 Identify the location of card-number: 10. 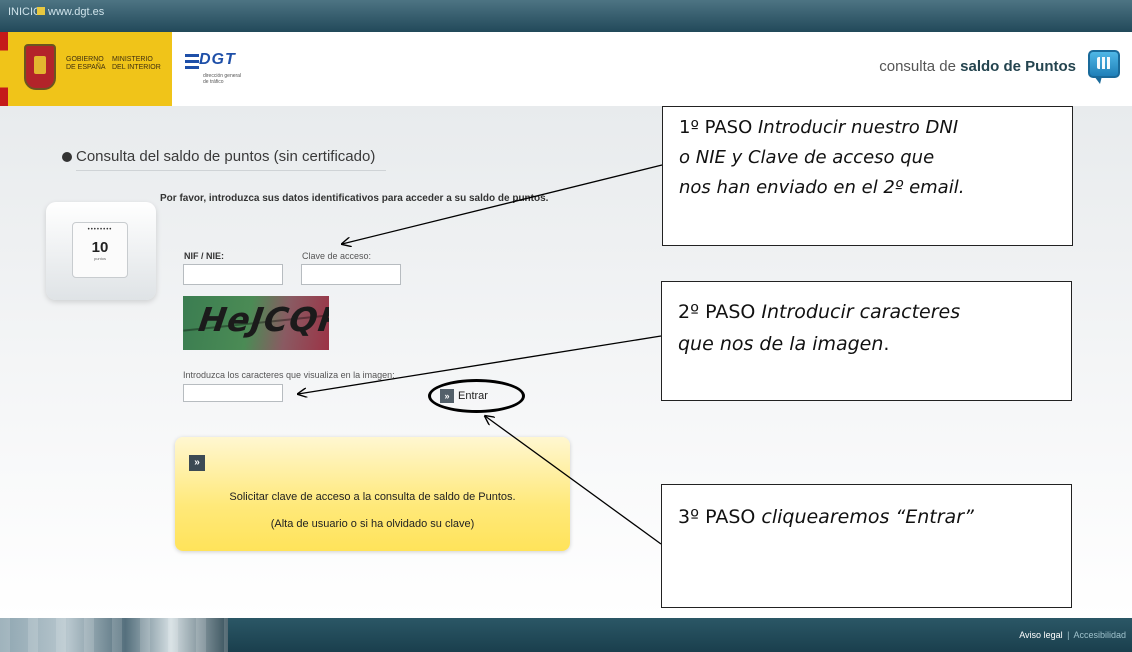
(100, 247).